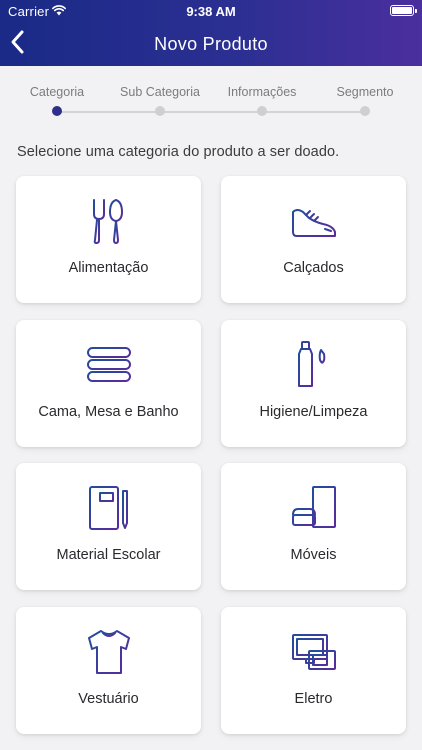 Image resolution: width=422 pixels, height=750 pixels. Describe the element at coordinates (108, 268) in the screenshot. I see `category-label: Alimentação` at that location.